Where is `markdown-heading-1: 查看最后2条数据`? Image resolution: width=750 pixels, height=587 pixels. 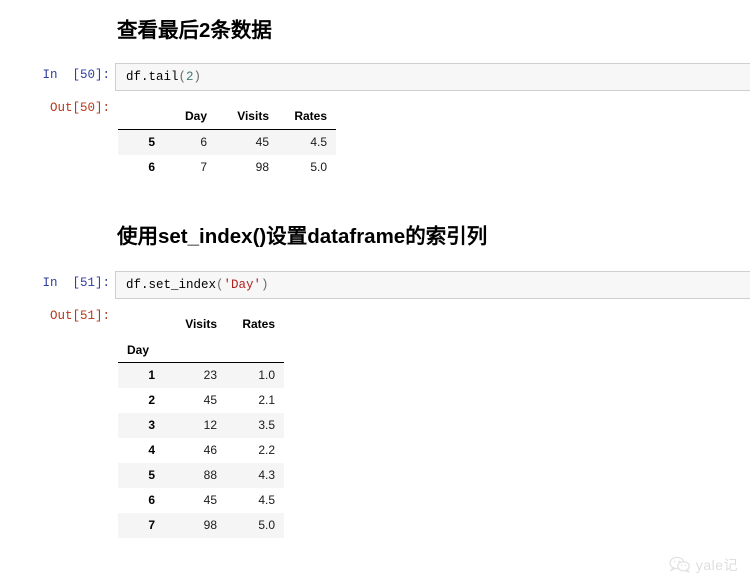 markdown-heading-1: 查看最后2条数据 is located at coordinates (194, 30).